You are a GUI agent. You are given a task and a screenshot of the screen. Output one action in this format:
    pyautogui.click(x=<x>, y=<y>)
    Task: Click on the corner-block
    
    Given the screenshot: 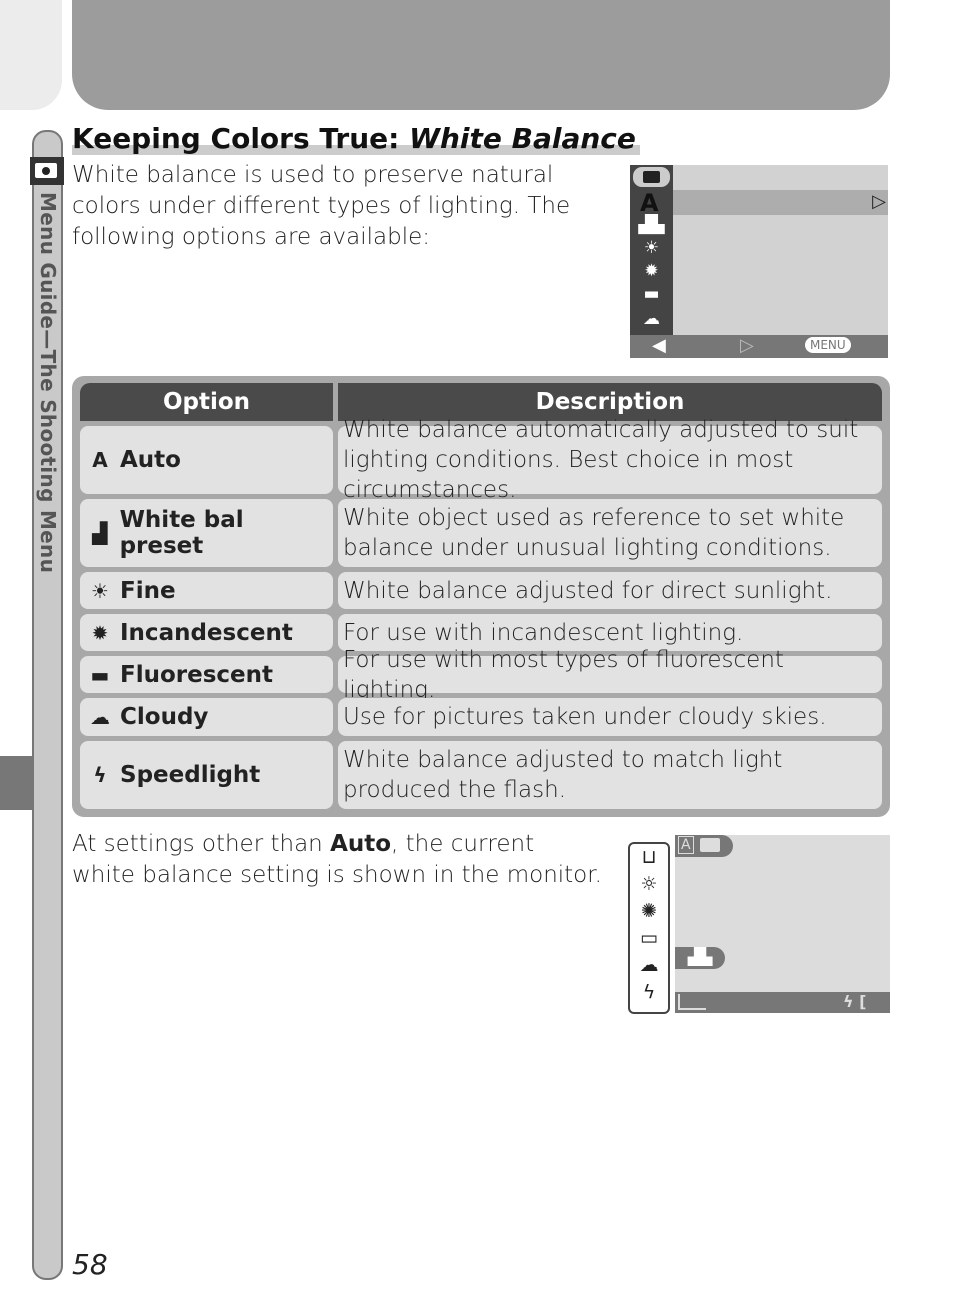 What is the action you would take?
    pyautogui.click(x=31, y=55)
    